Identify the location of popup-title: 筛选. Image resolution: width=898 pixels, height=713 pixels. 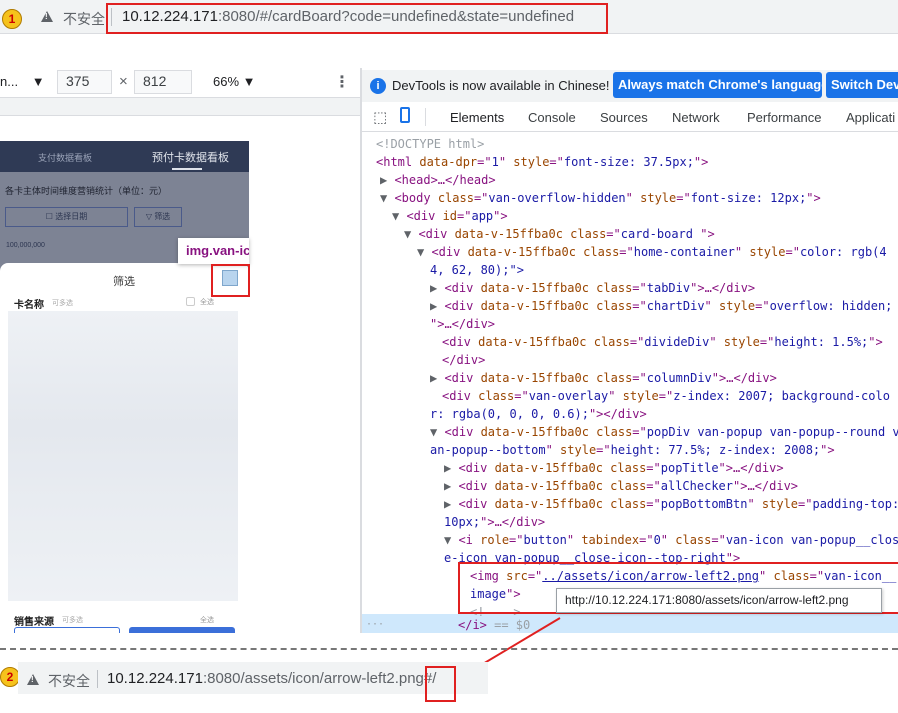
(124, 282).